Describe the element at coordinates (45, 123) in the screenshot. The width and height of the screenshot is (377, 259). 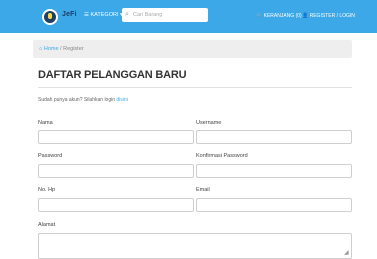
I see `name-label: Nama` at that location.